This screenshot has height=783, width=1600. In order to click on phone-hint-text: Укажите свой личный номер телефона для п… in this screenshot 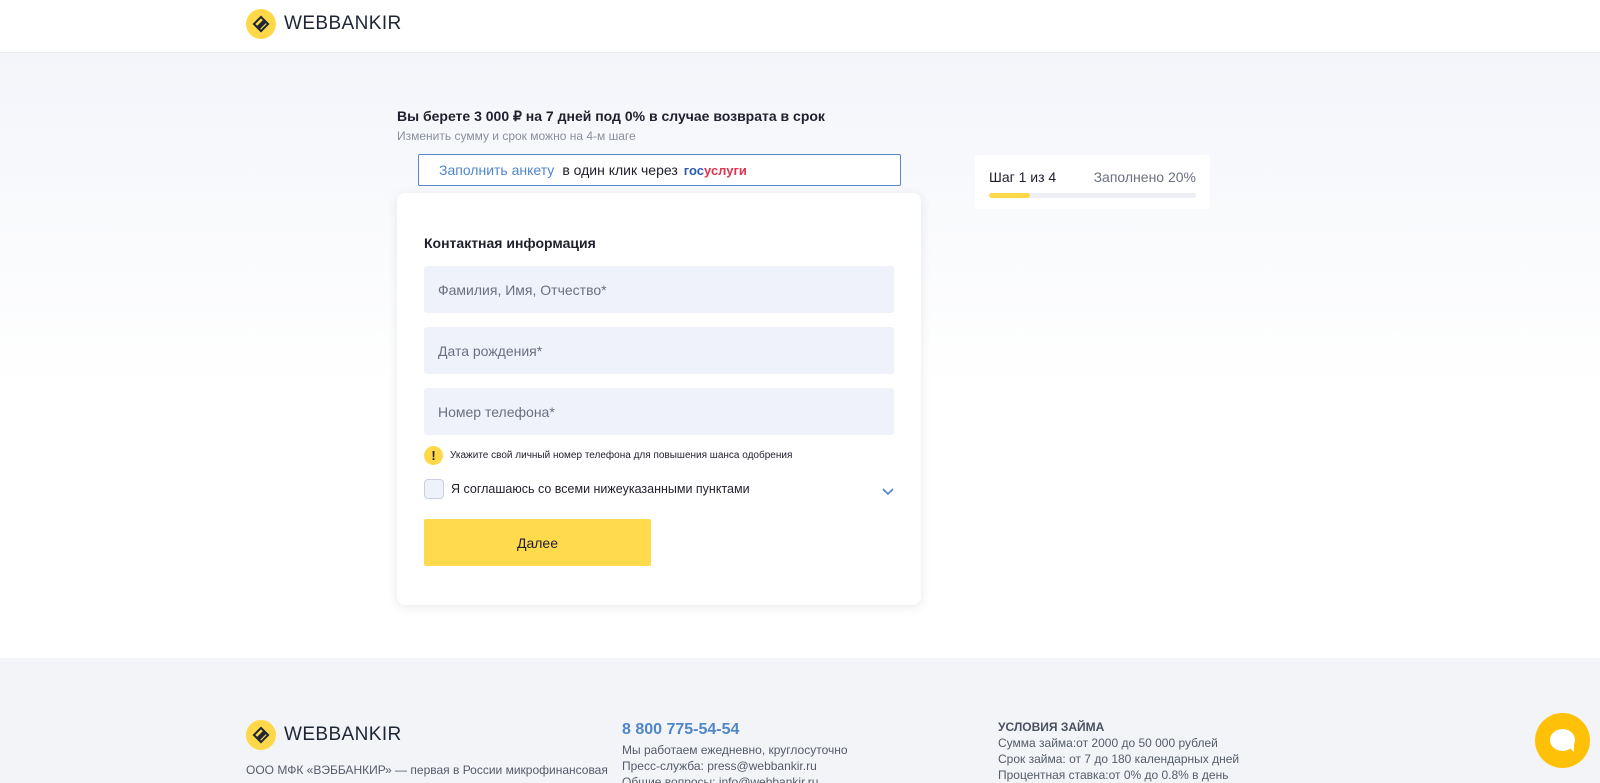, I will do `click(621, 455)`.